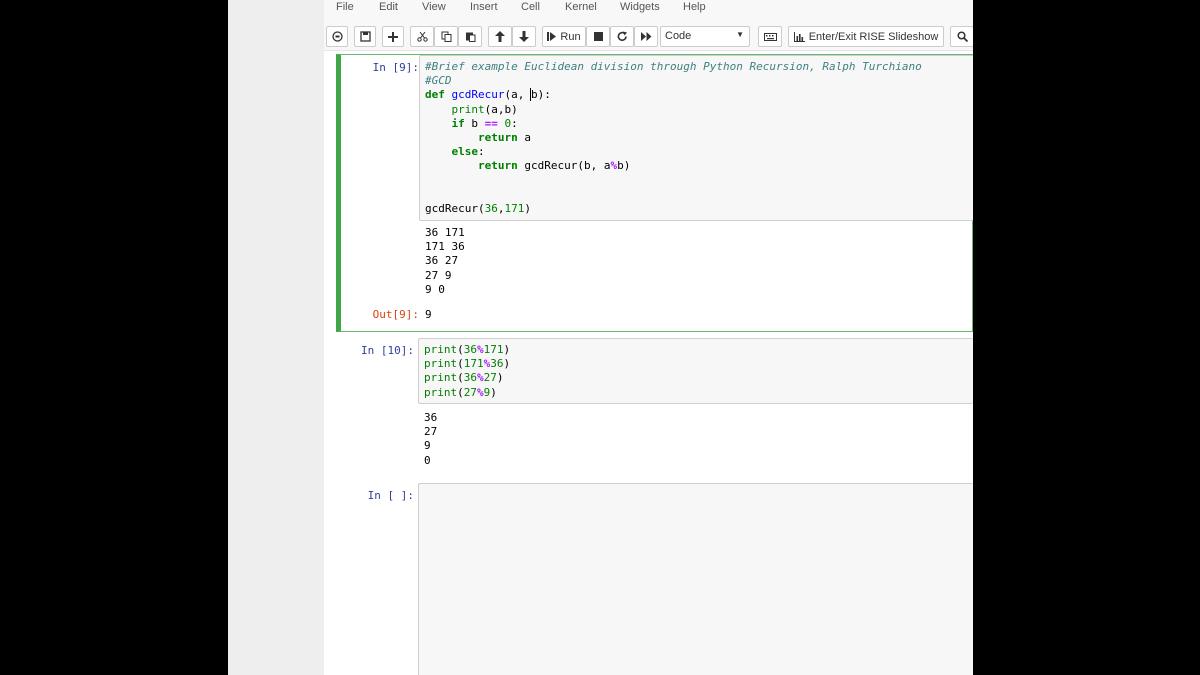  Describe the element at coordinates (678, 36) in the screenshot. I see `cell-type-value: Code` at that location.